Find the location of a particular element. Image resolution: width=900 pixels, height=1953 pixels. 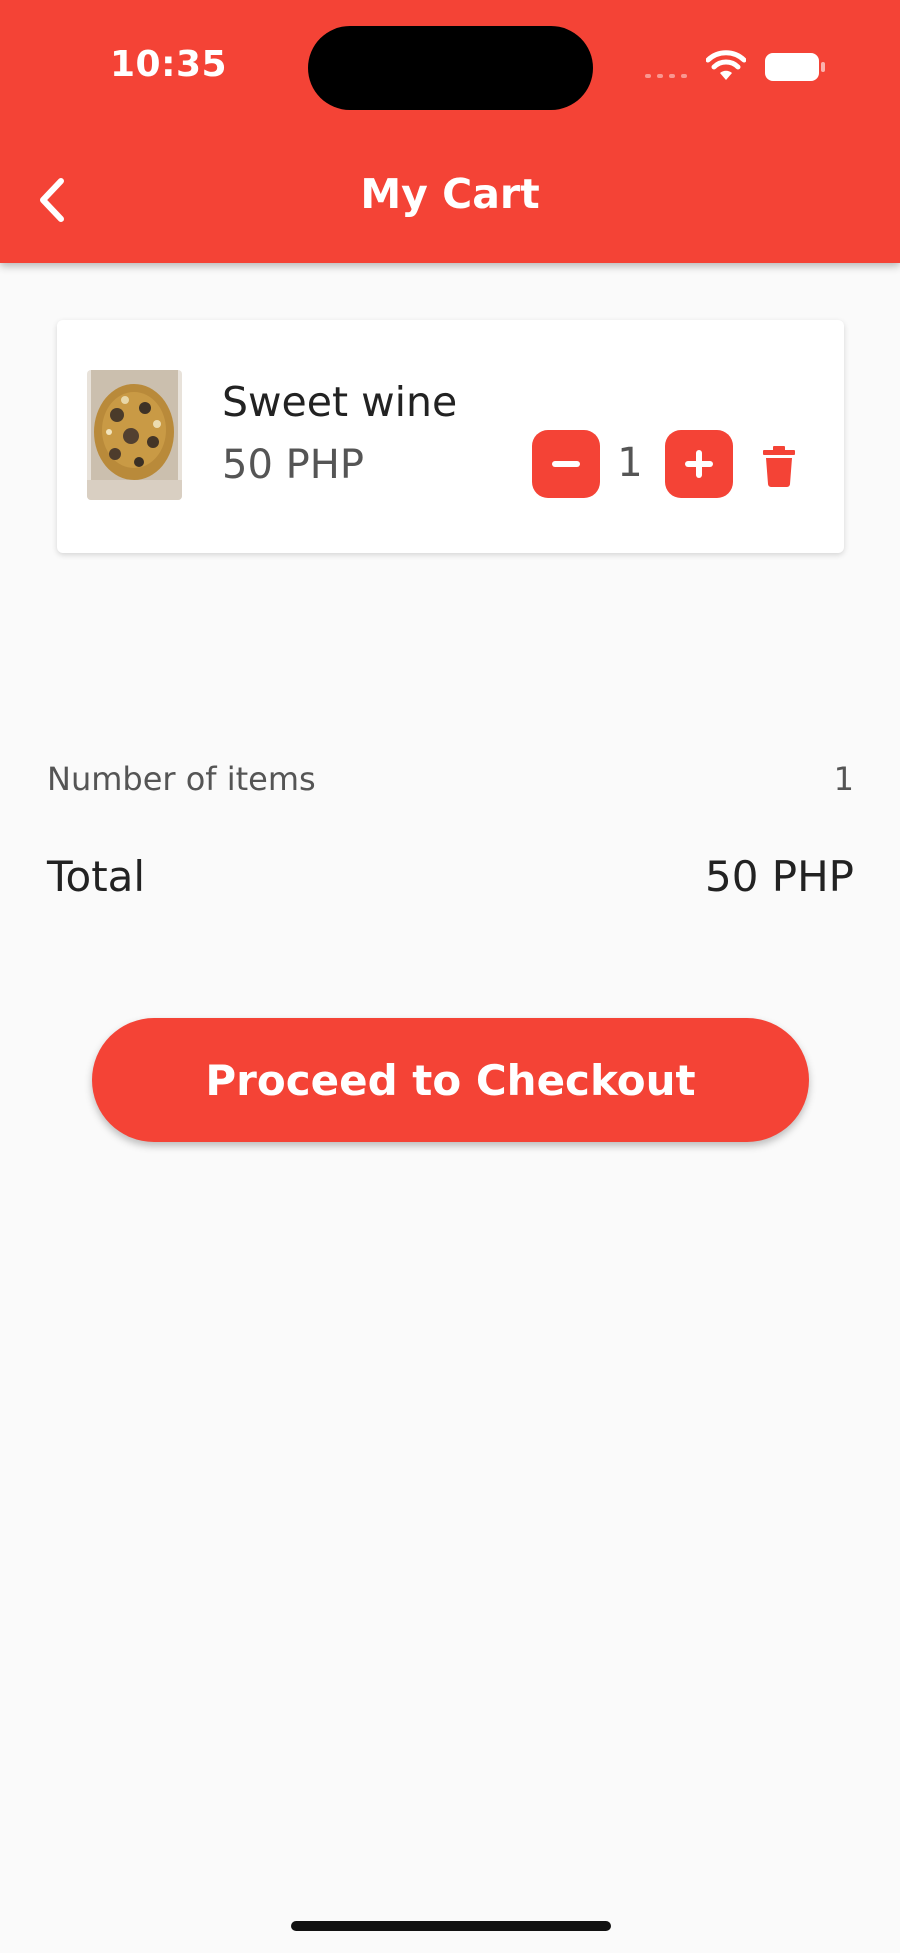

plus-icon is located at coordinates (699, 464).